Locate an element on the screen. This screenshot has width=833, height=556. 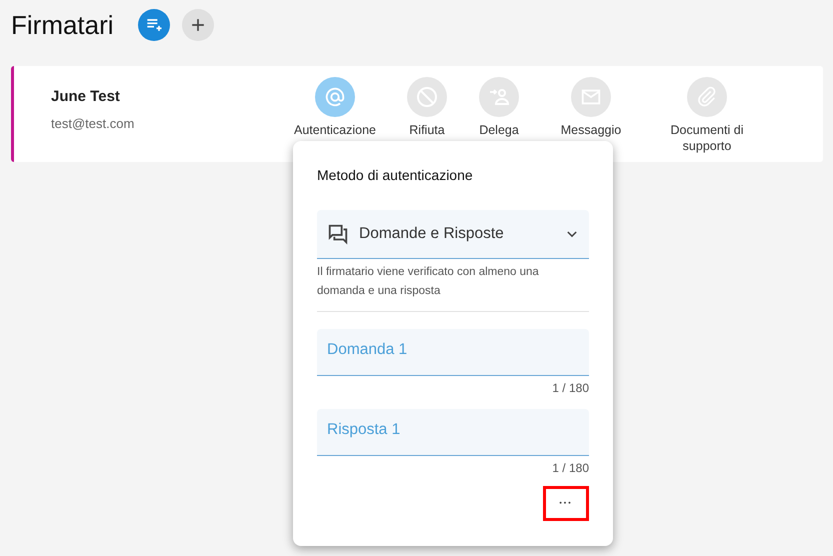
page-title: Firmatari is located at coordinates (62, 25).